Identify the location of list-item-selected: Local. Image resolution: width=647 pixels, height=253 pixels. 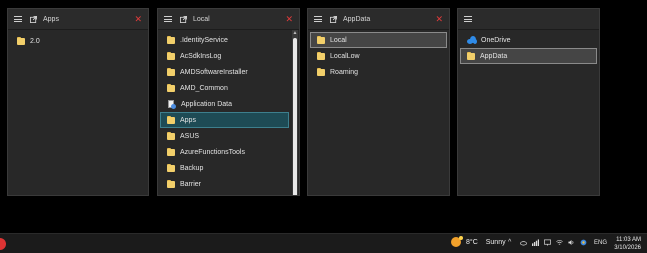
(378, 40).